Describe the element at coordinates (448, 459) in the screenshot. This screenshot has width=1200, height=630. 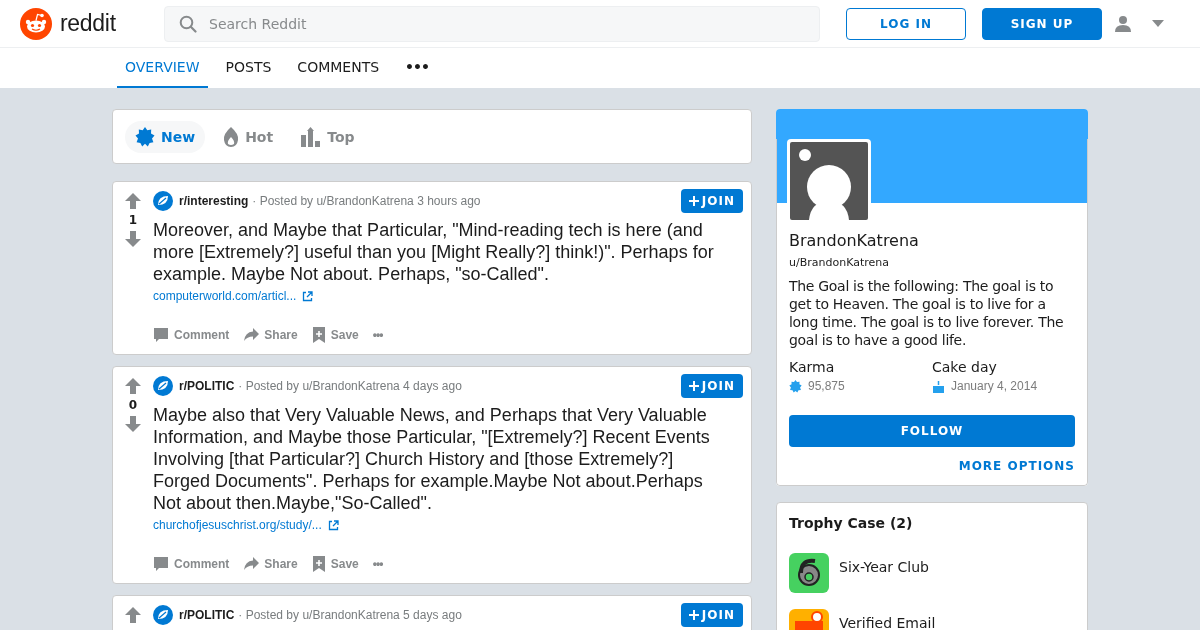
I see `post-title: Maybe also that Very Valuable News, and Perhaps that Very Valuable Information, and Maybe those Particular, "[Extremely?] Recent Events Involving [that Particular?] Church History and [those Extremely?] Forged Documents". Perhaps for example.Maybe Not about.Perhaps Not about then.Maybe,"So-Called".` at that location.